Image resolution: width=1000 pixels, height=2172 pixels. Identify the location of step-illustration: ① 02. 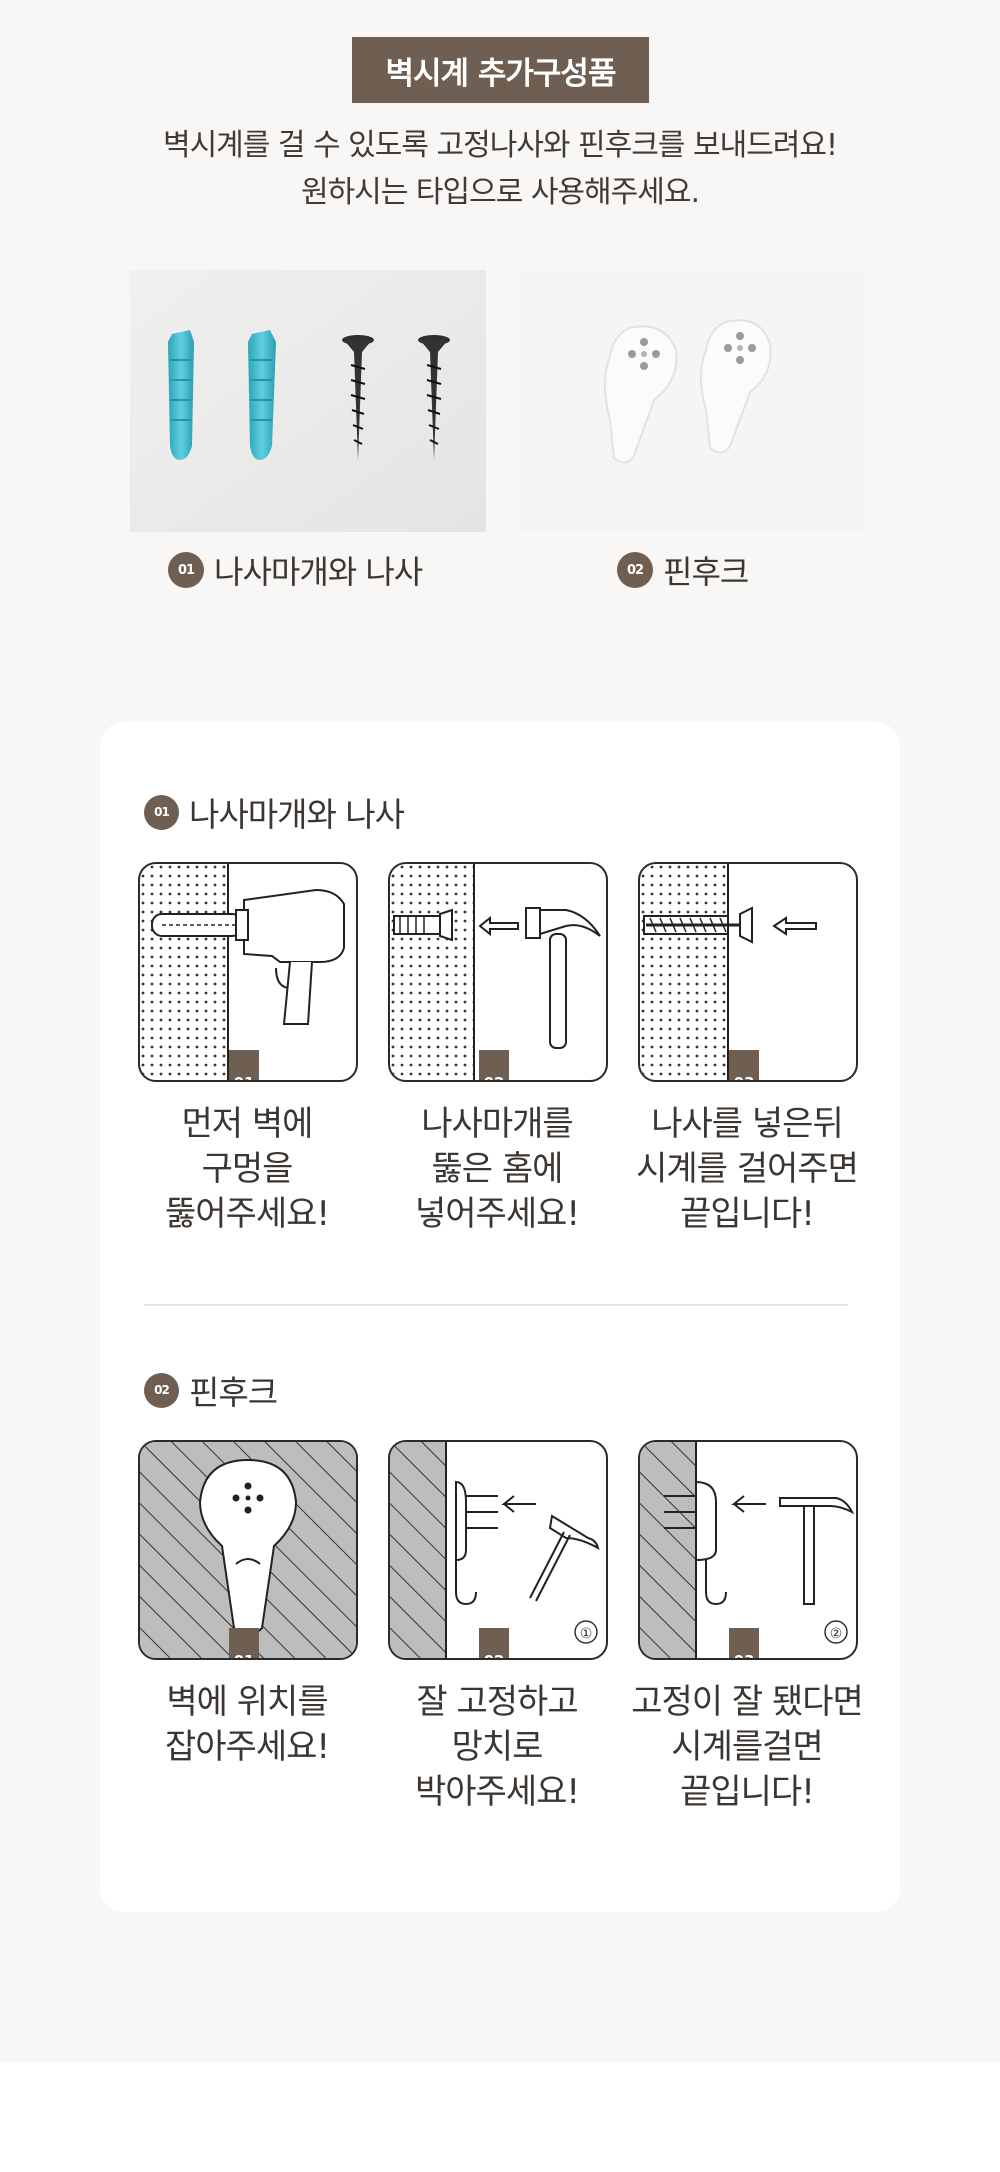
(498, 1550).